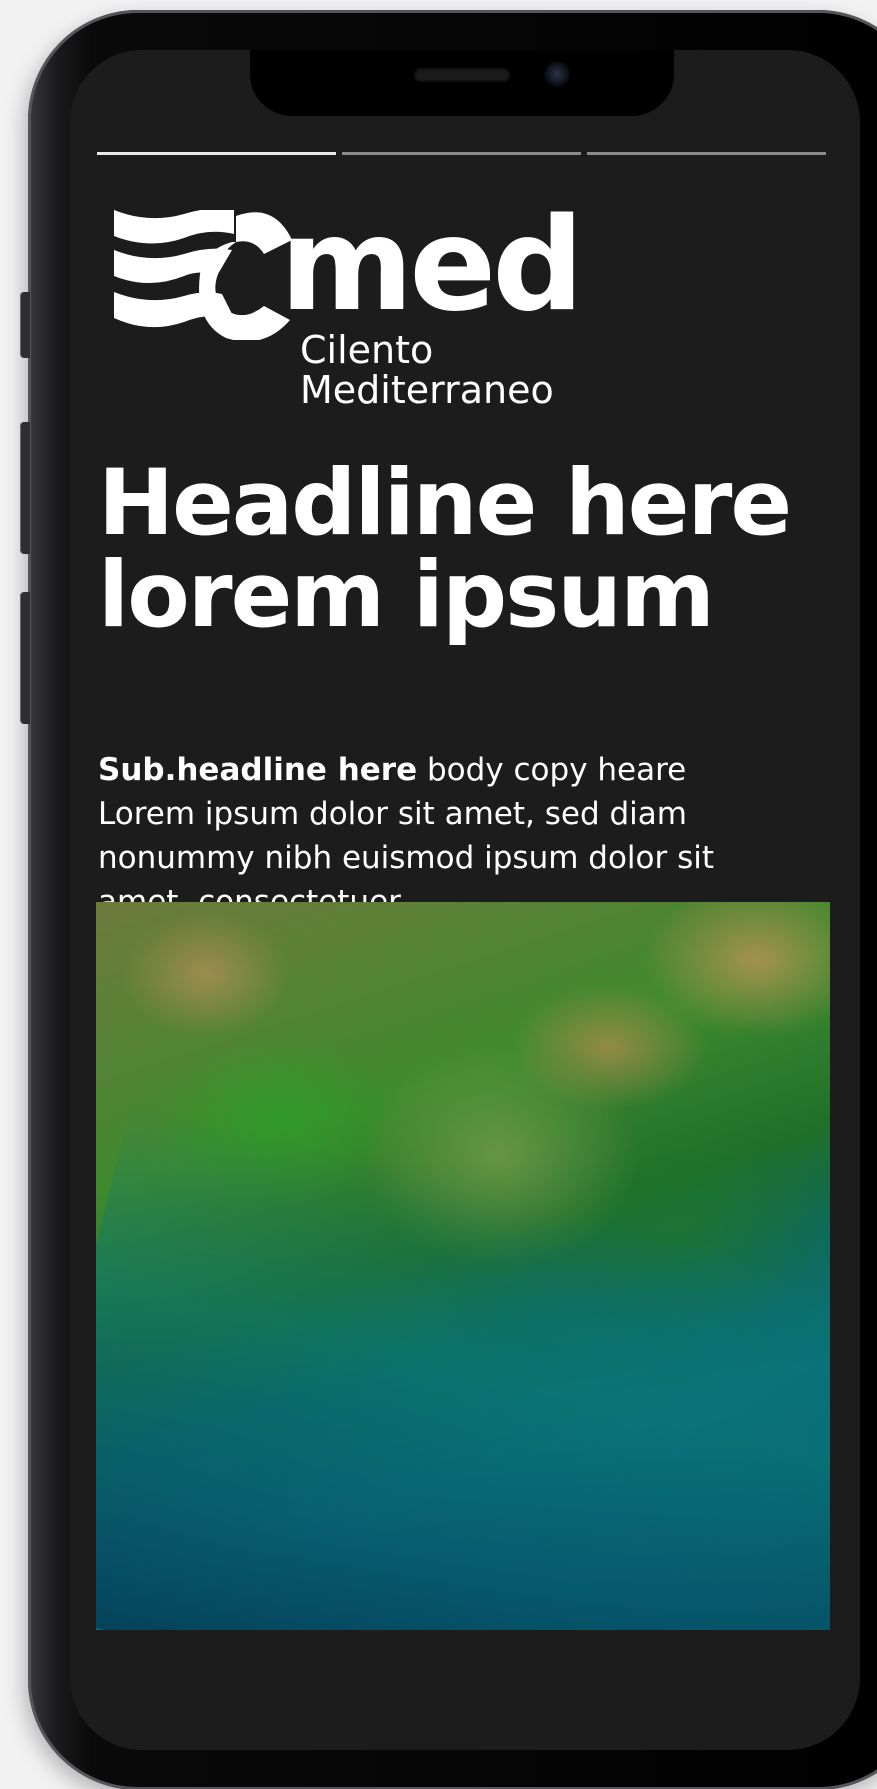 The height and width of the screenshot is (1789, 877). Describe the element at coordinates (258, 770) in the screenshot. I see `subheadline: Sub.headline here` at that location.